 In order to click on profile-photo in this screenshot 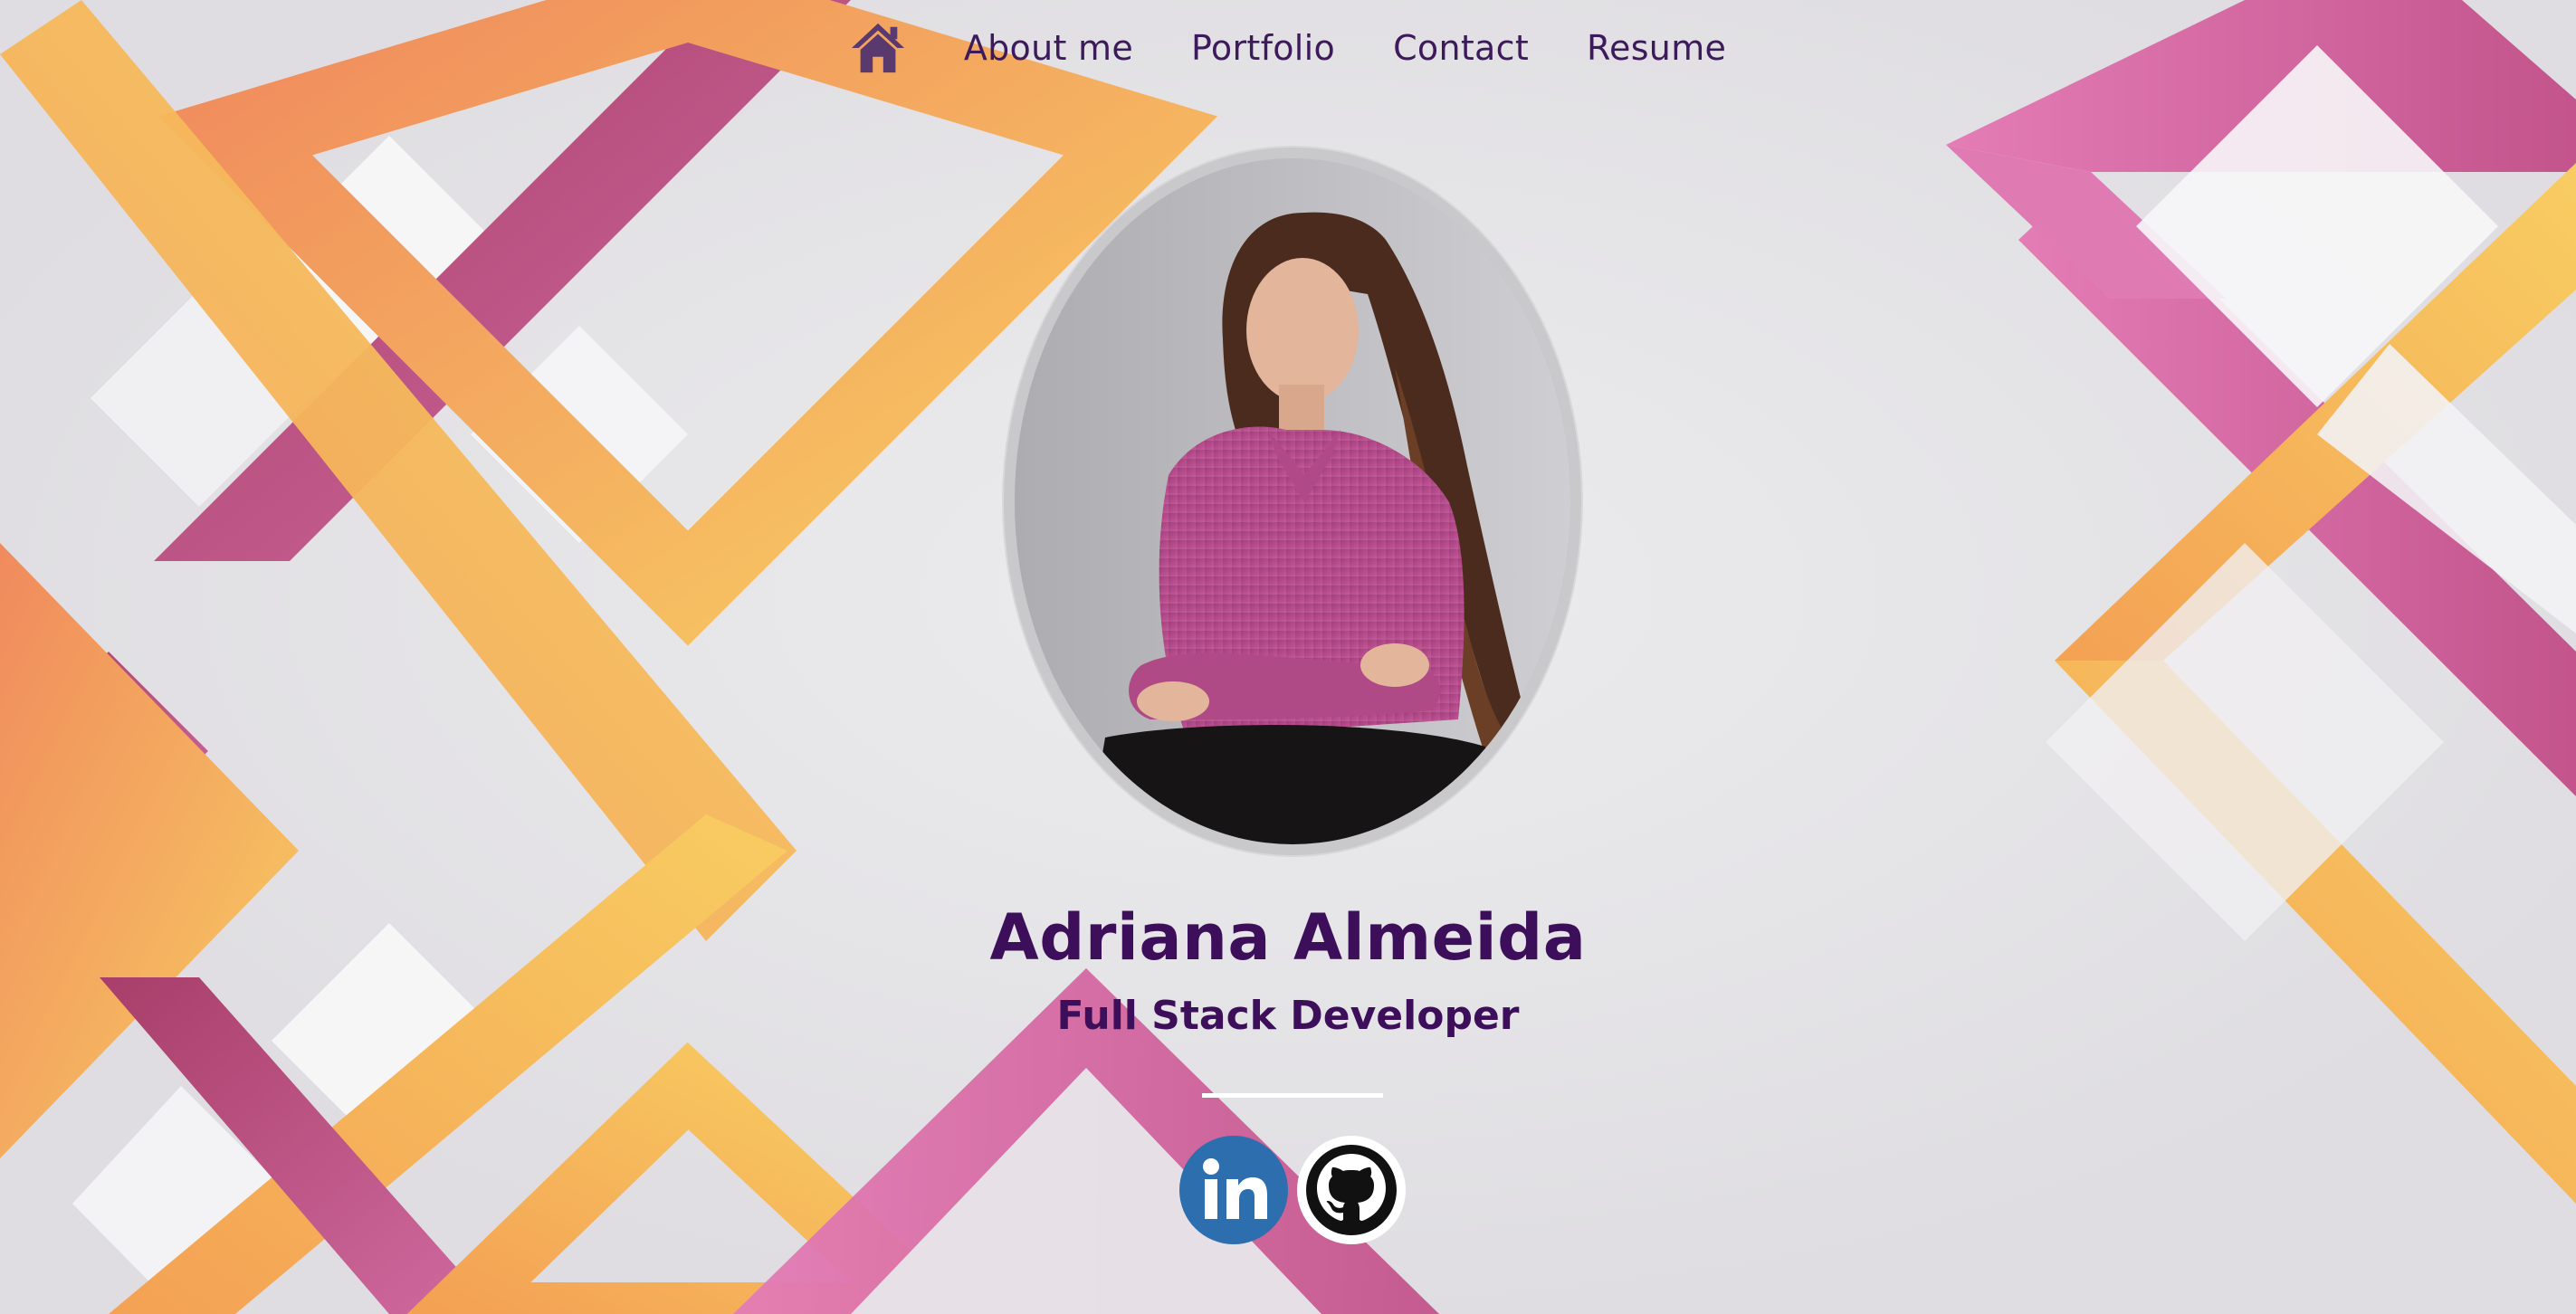, I will do `click(1292, 501)`.